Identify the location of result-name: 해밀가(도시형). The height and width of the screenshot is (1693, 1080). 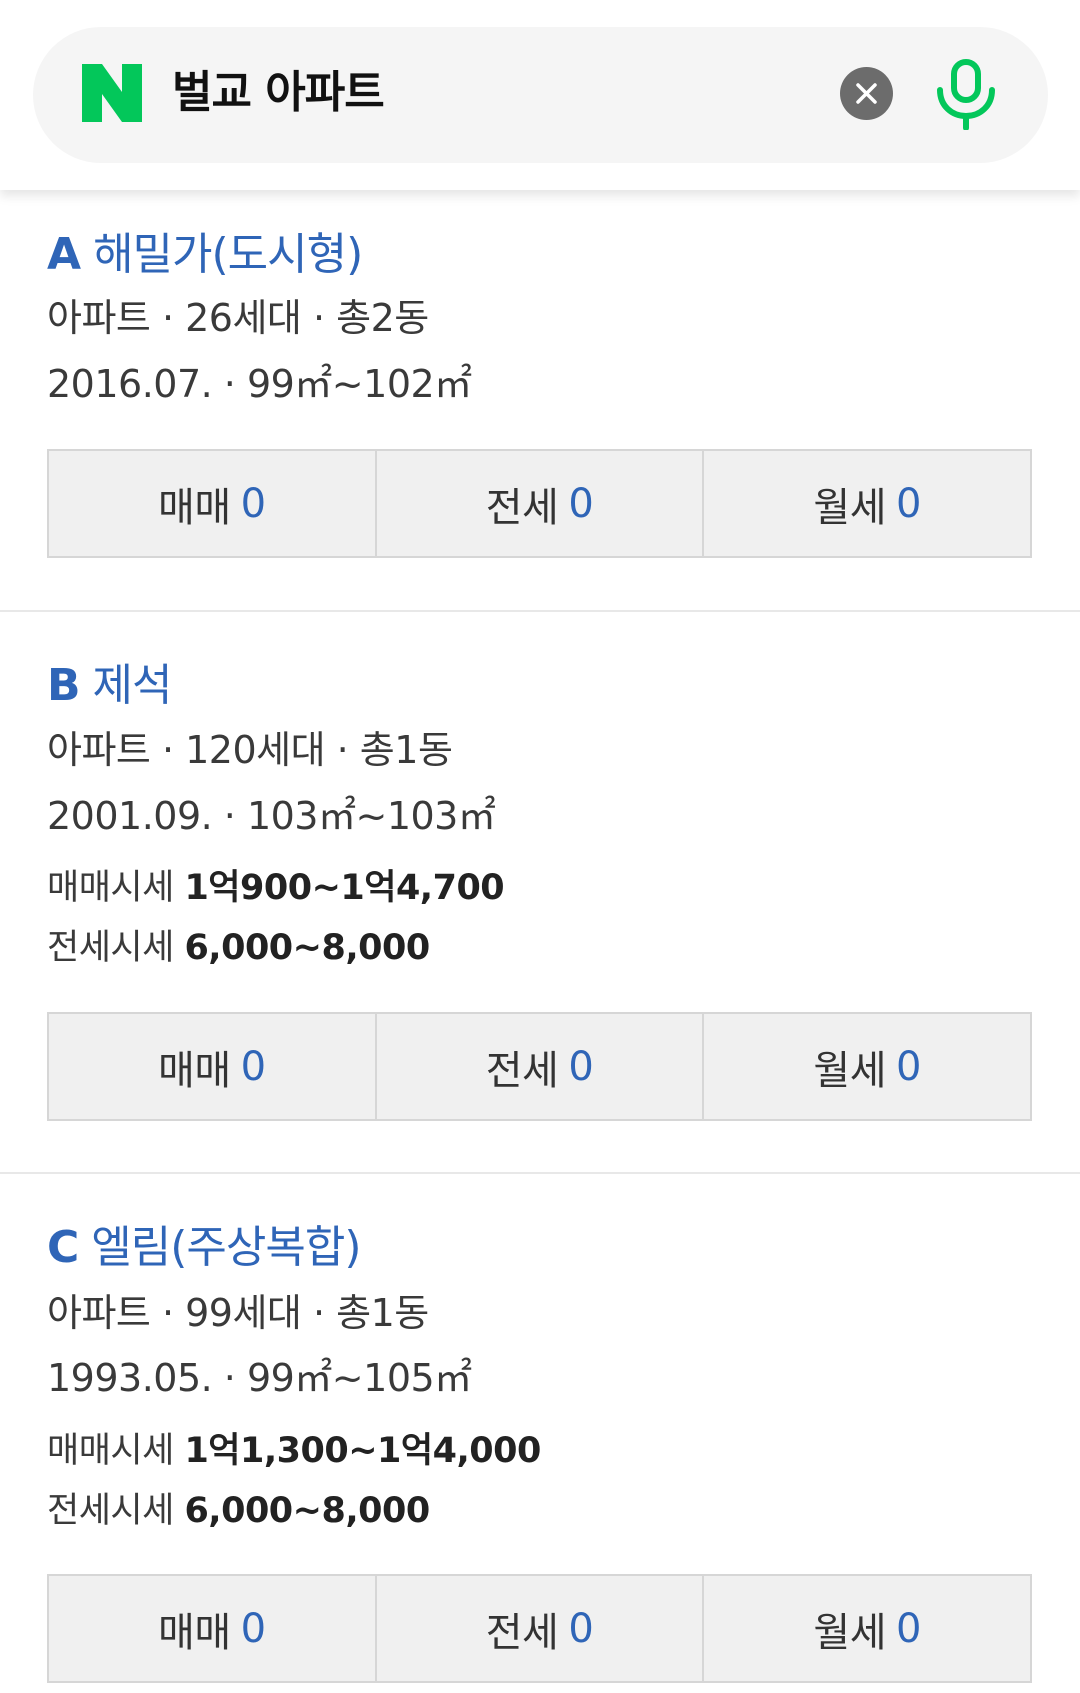
(228, 254).